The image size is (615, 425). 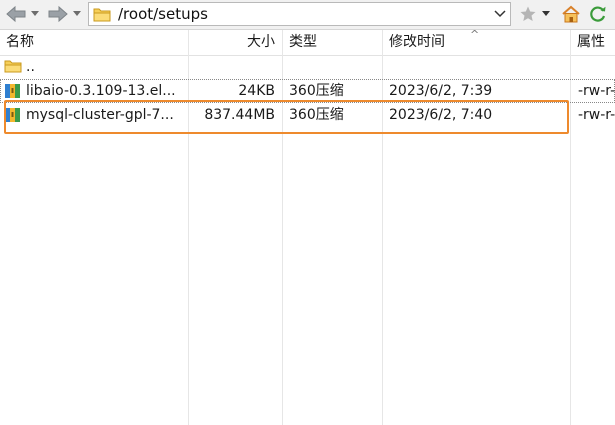 I want to click on file-list-header: 名称 大小 类型 修改时间 属性, so click(x=307, y=43).